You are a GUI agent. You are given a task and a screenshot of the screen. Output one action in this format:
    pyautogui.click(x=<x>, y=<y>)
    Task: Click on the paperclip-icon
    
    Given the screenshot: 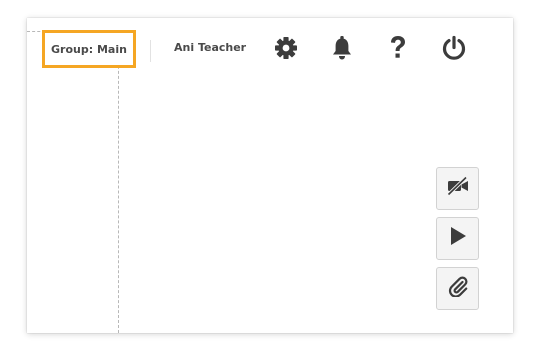 What is the action you would take?
    pyautogui.click(x=458, y=288)
    